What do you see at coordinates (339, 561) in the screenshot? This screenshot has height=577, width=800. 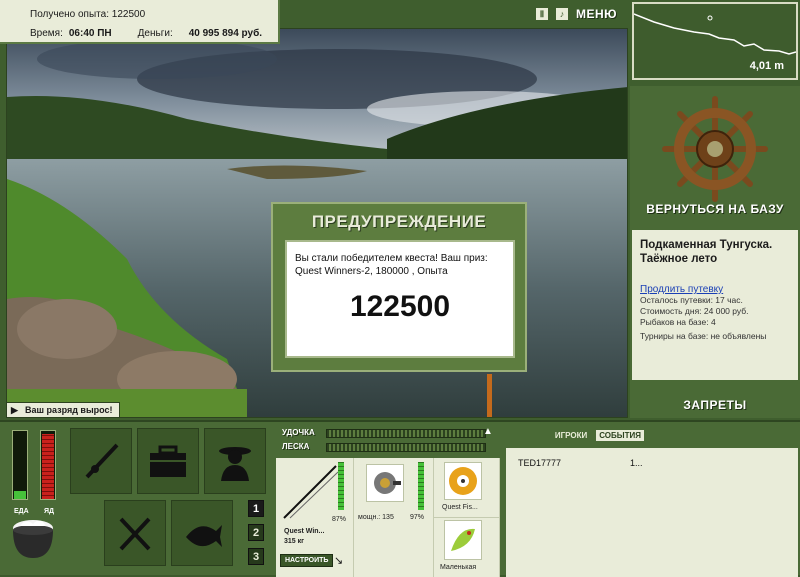 I see `arrow-down-right-icon: ↘` at bounding box center [339, 561].